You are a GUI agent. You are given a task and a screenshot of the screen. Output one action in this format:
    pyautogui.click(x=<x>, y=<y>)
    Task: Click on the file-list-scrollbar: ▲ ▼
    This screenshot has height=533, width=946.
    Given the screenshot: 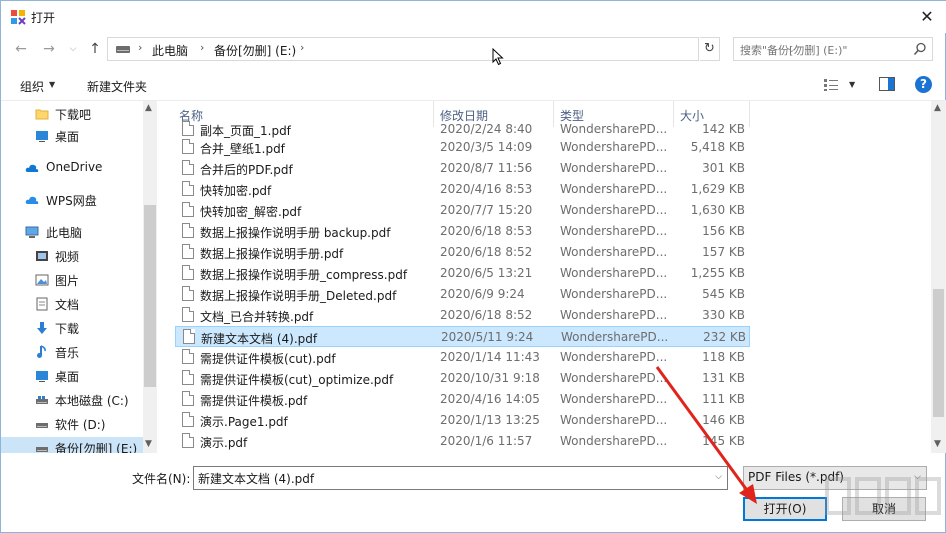 What is the action you would take?
    pyautogui.click(x=938, y=277)
    